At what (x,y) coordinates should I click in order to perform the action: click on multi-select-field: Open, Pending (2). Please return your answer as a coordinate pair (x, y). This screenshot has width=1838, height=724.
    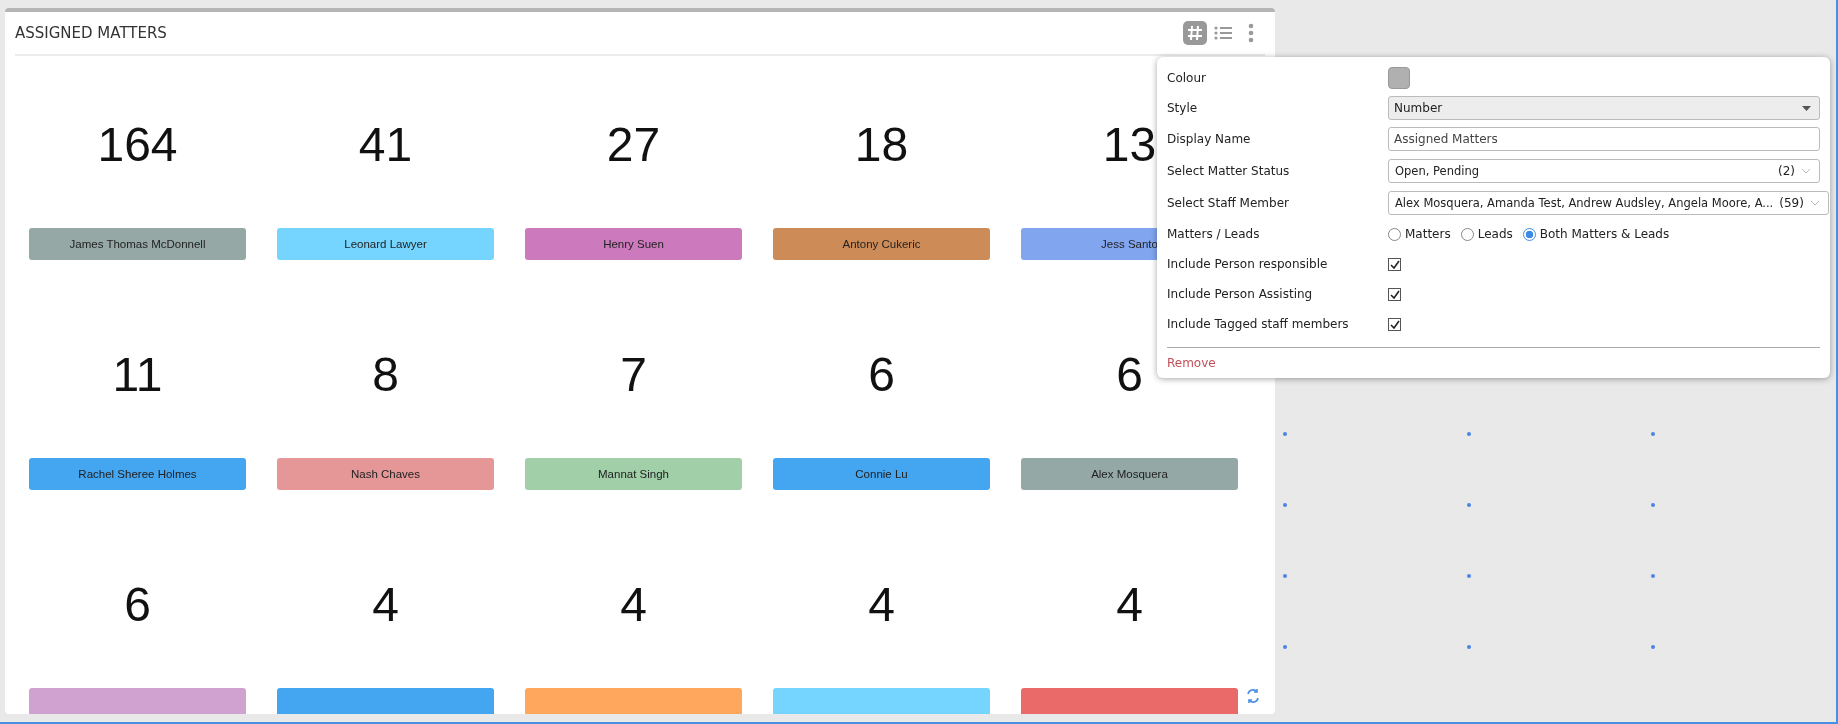
    Looking at the image, I should click on (1604, 171).